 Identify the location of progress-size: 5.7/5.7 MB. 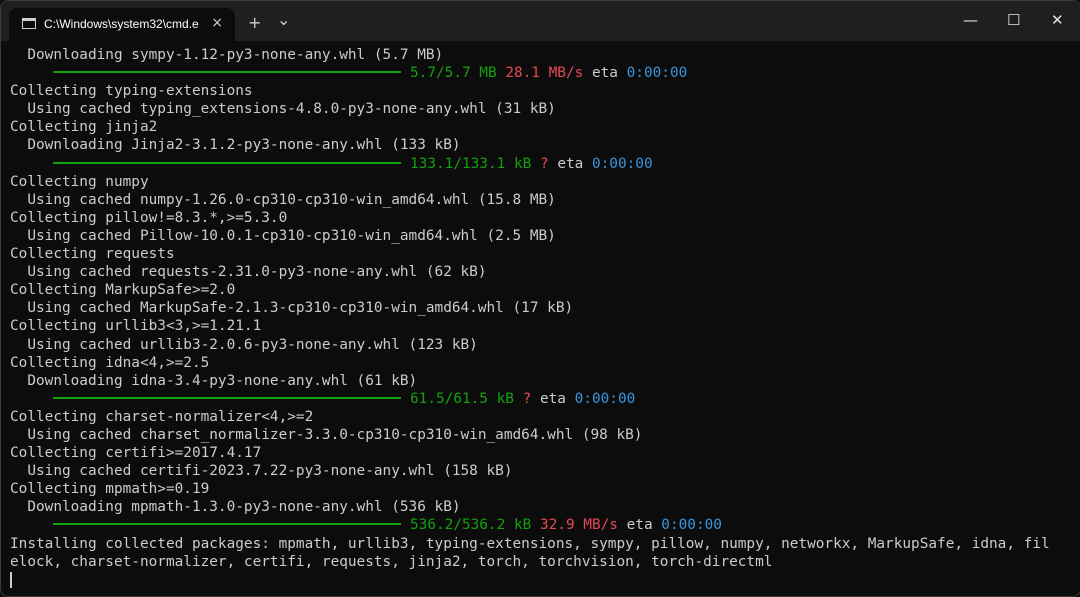
(453, 73).